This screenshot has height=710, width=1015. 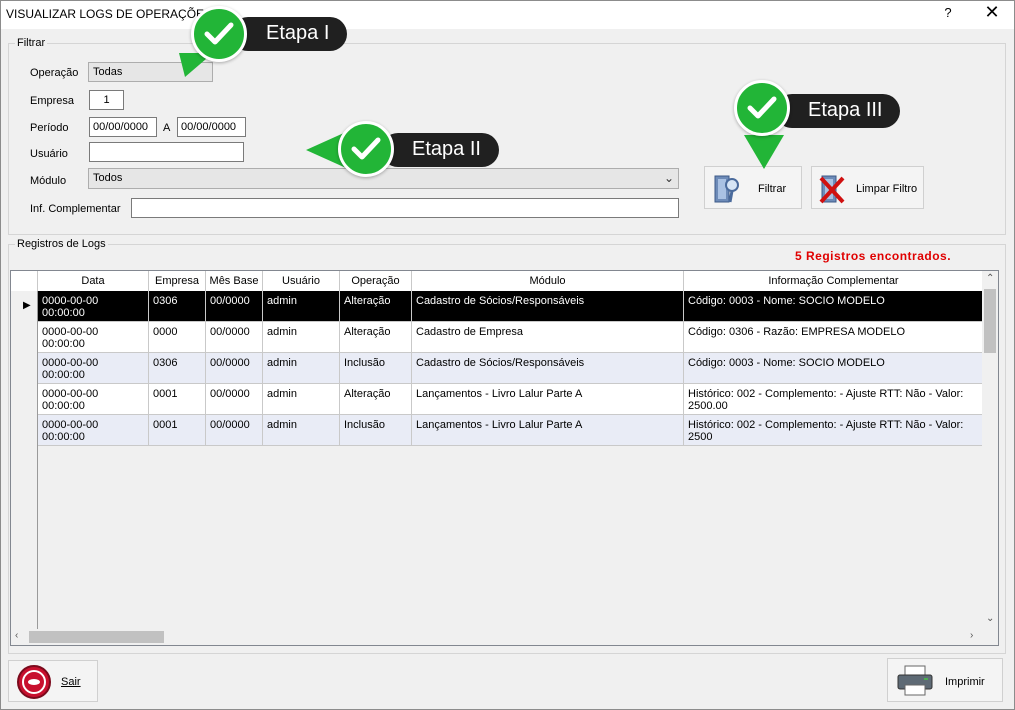 What do you see at coordinates (93, 281) in the screenshot?
I see `col-header-data: Data` at bounding box center [93, 281].